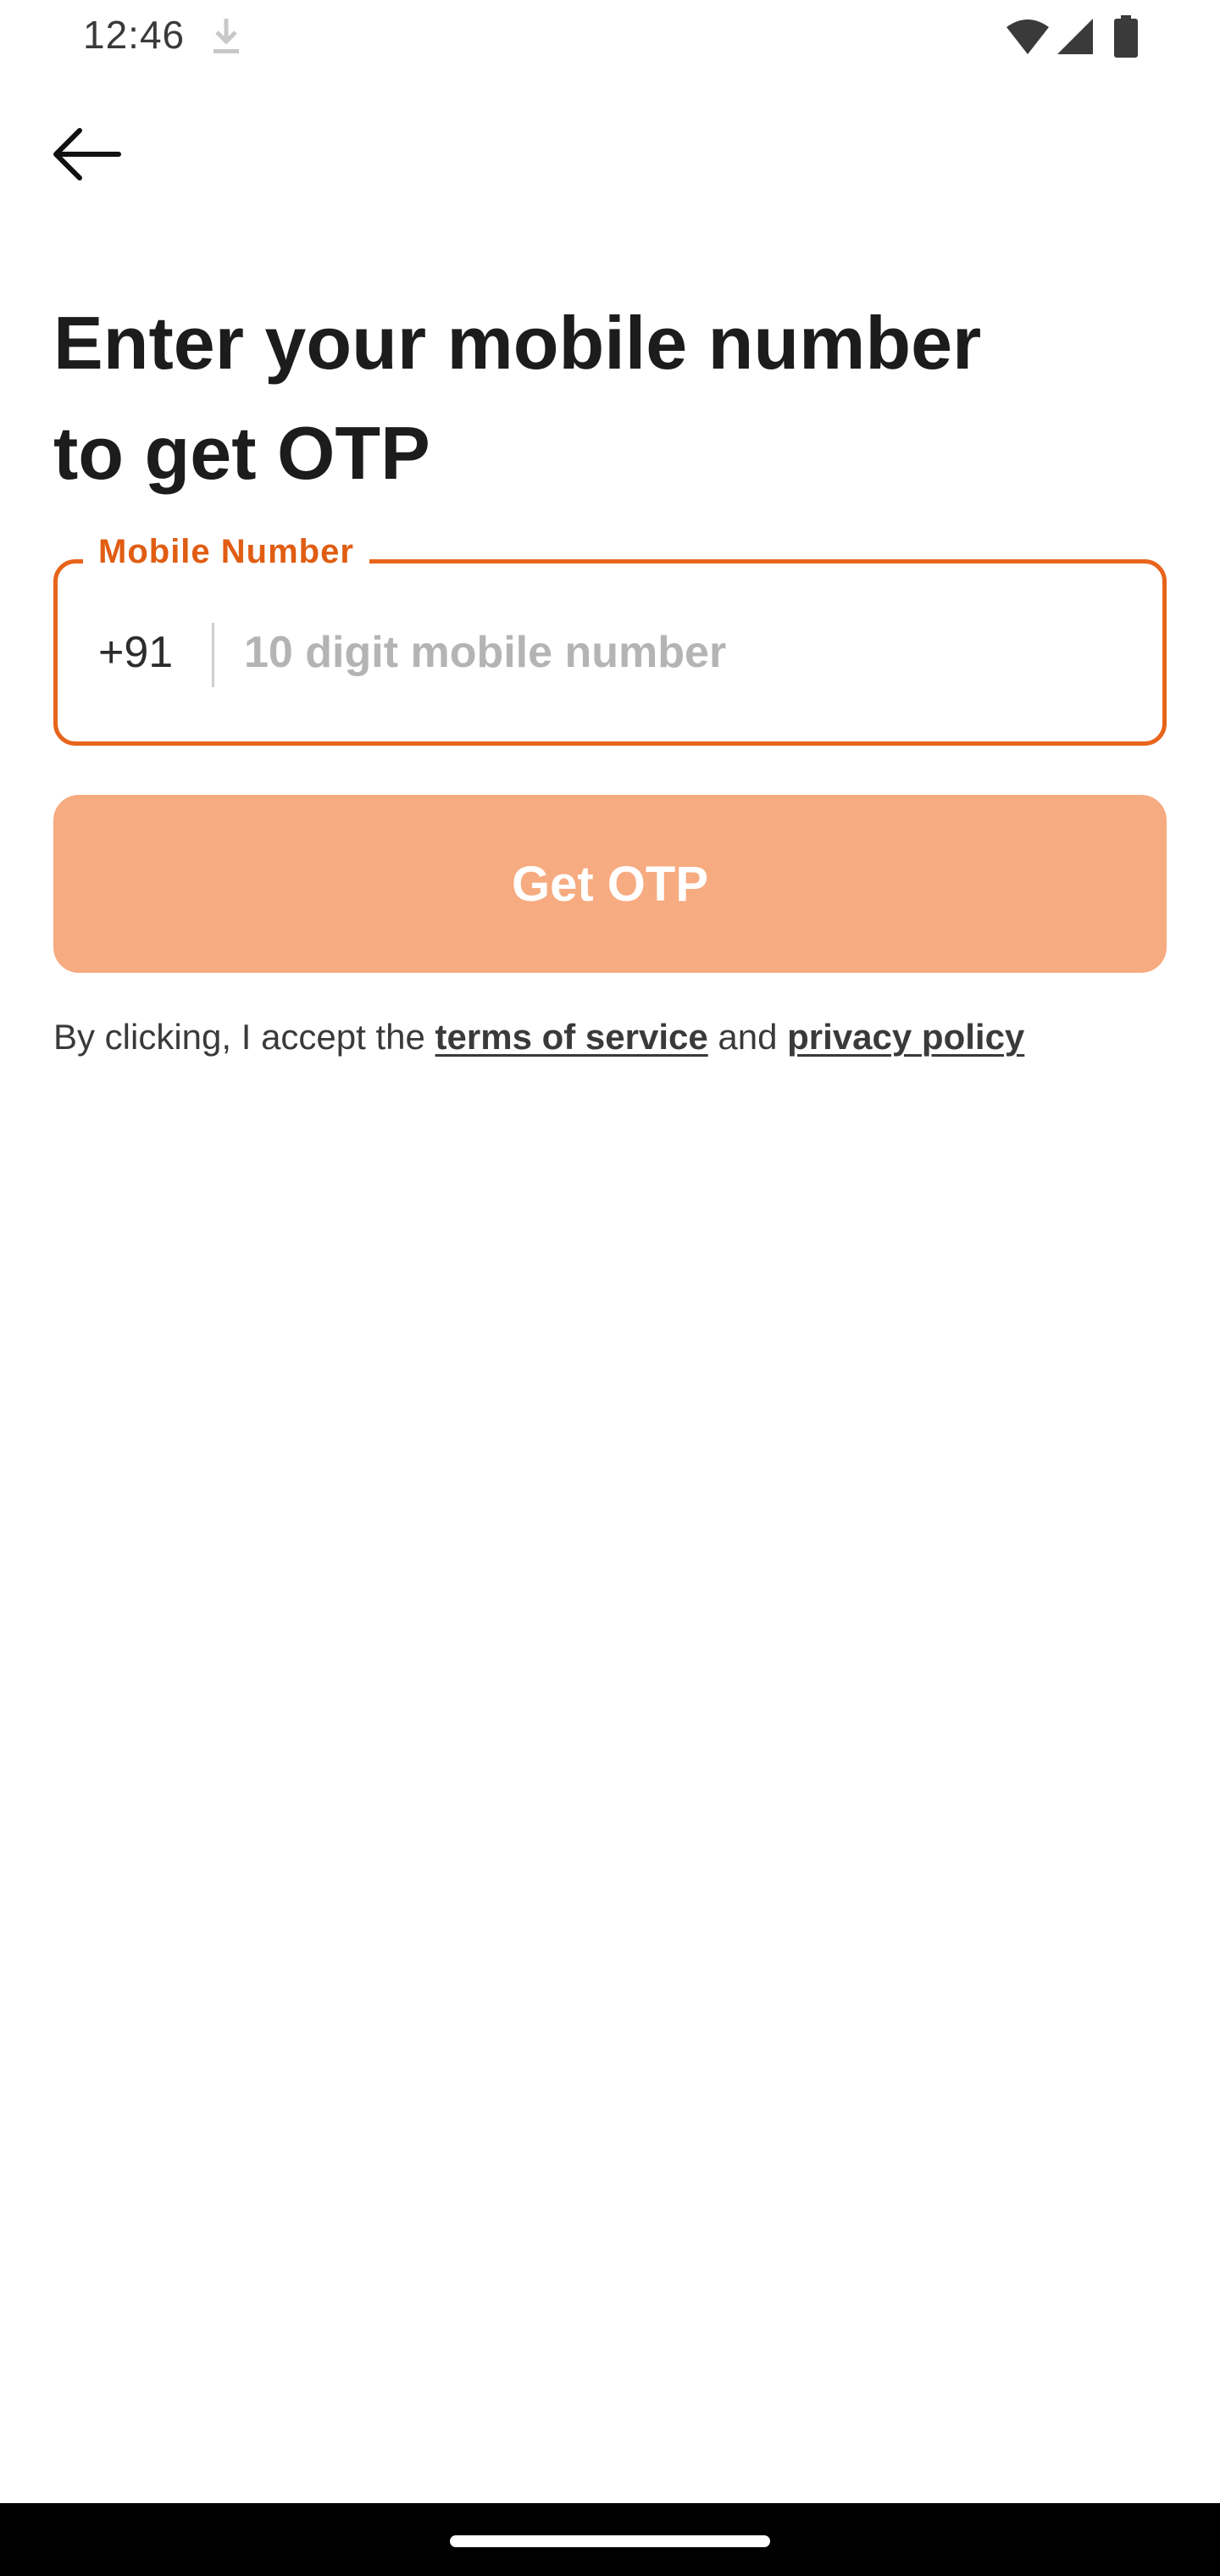  I want to click on back-button, so click(86, 154).